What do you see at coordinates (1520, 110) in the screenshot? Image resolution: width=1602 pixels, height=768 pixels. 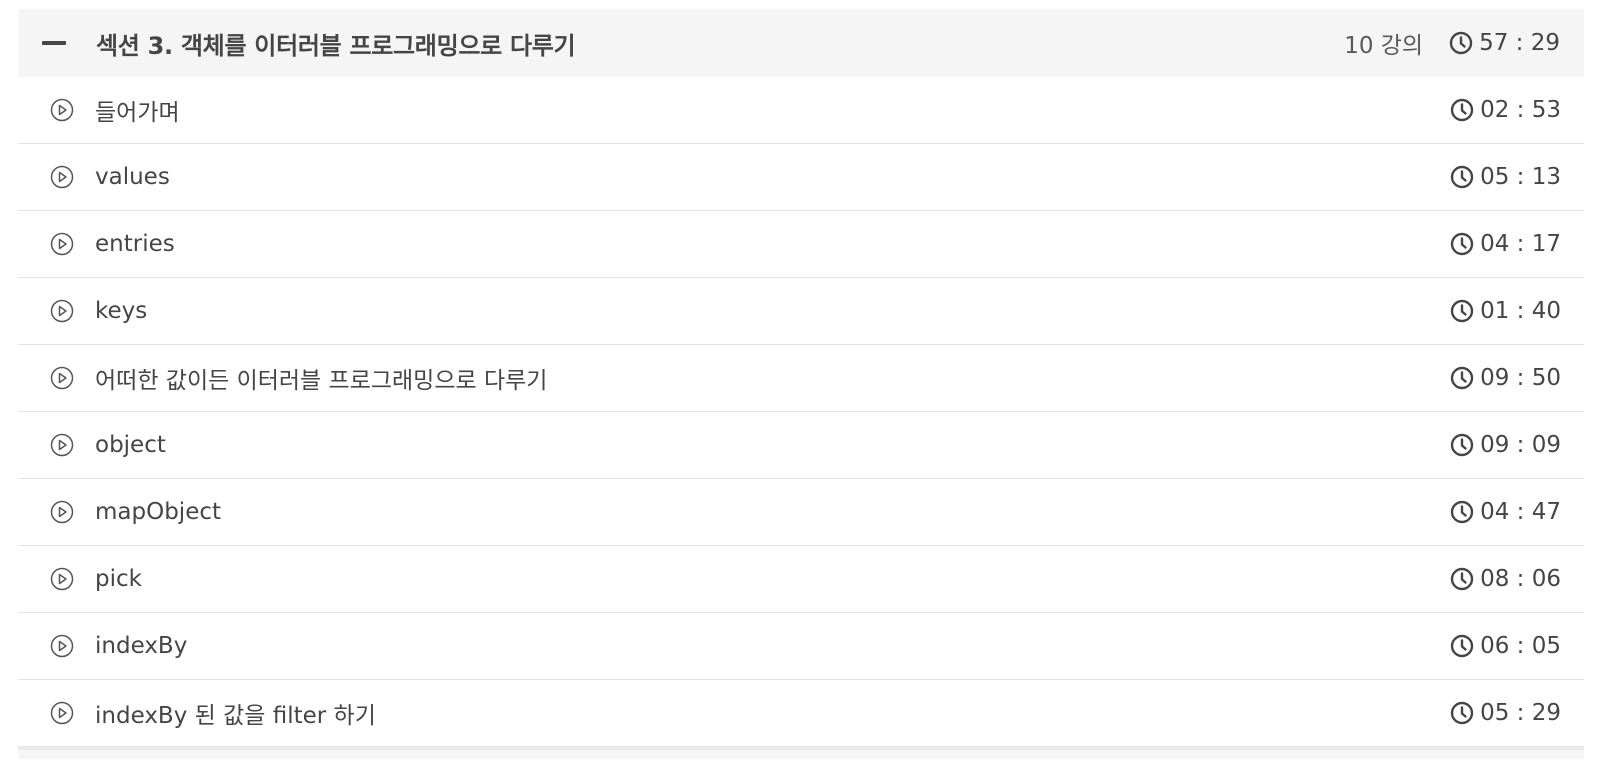 I see `lecture-duration-text: 02 : 53` at bounding box center [1520, 110].